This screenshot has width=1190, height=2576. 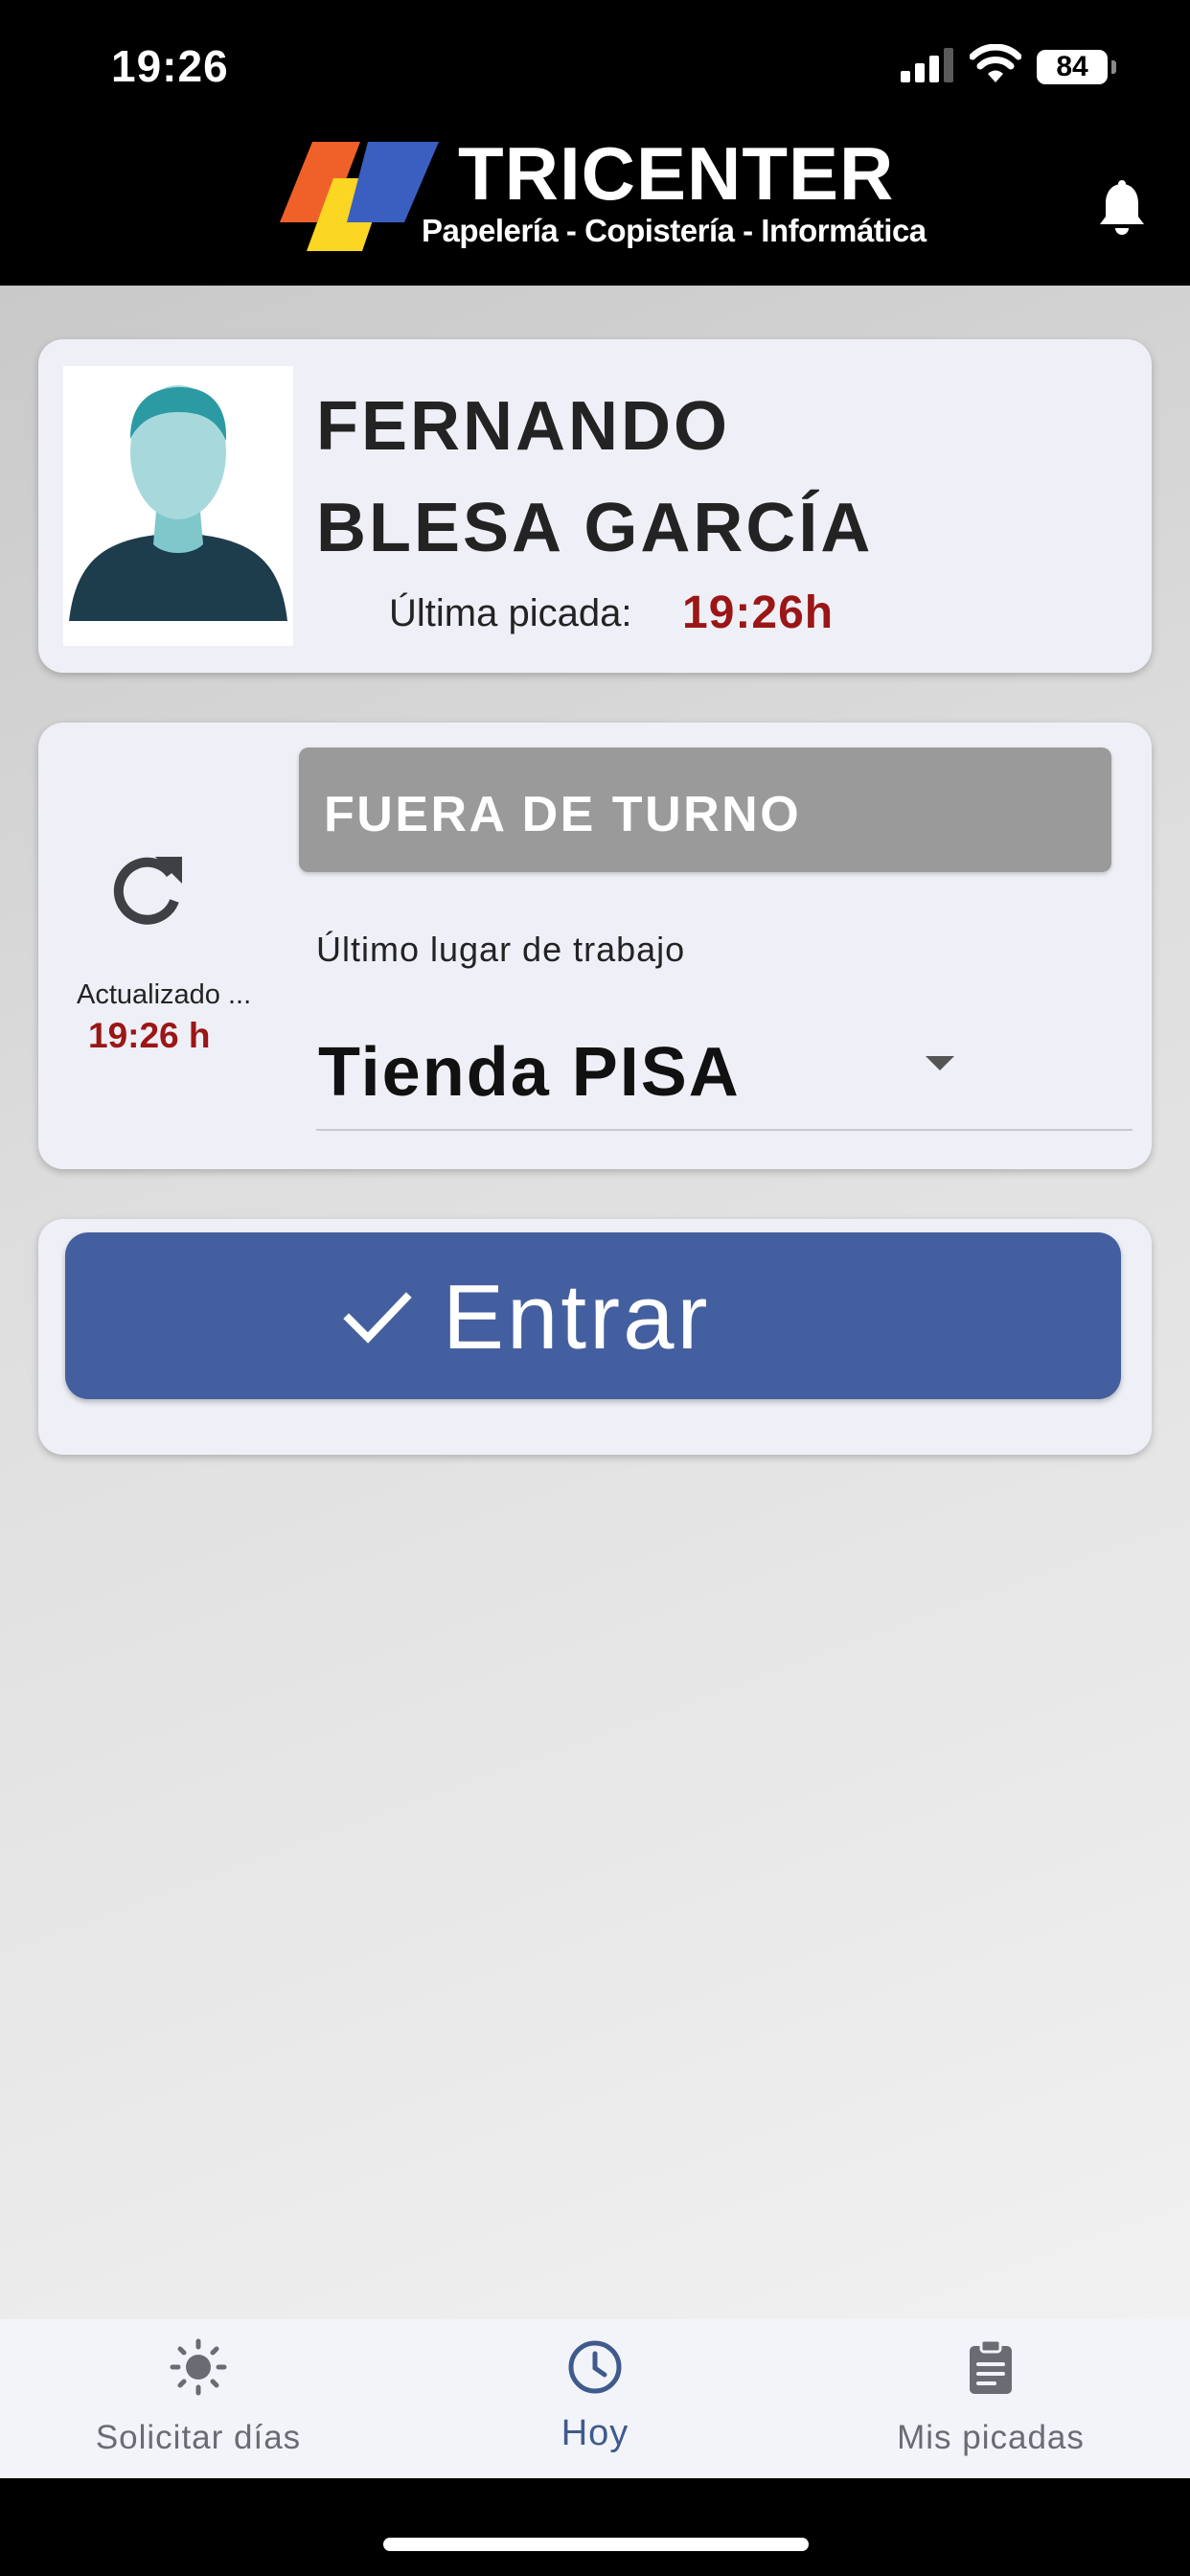 What do you see at coordinates (595, 2367) in the screenshot?
I see `clock-icon` at bounding box center [595, 2367].